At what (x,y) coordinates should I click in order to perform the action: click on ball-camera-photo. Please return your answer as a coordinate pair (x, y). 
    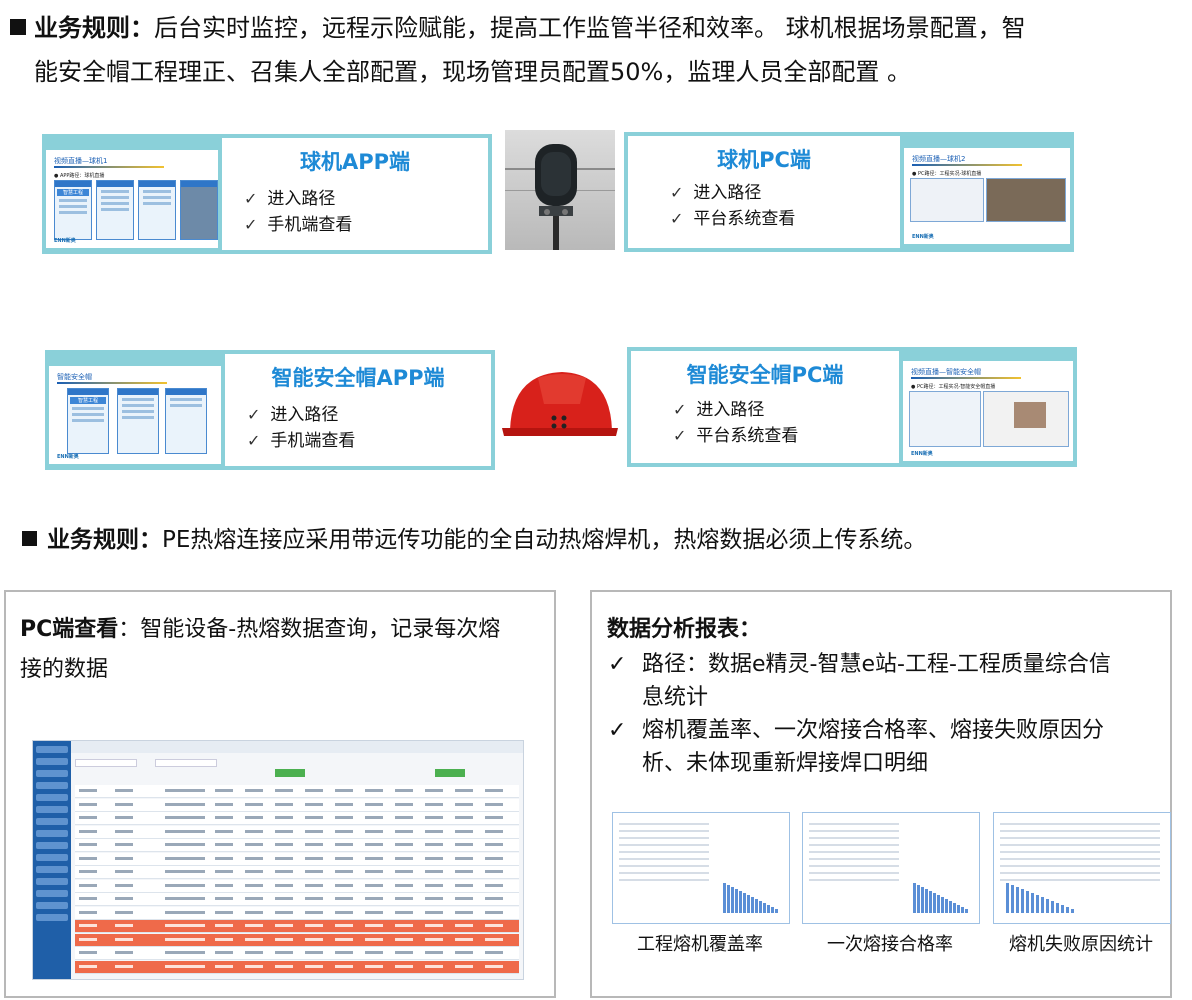
    Looking at the image, I should click on (560, 190).